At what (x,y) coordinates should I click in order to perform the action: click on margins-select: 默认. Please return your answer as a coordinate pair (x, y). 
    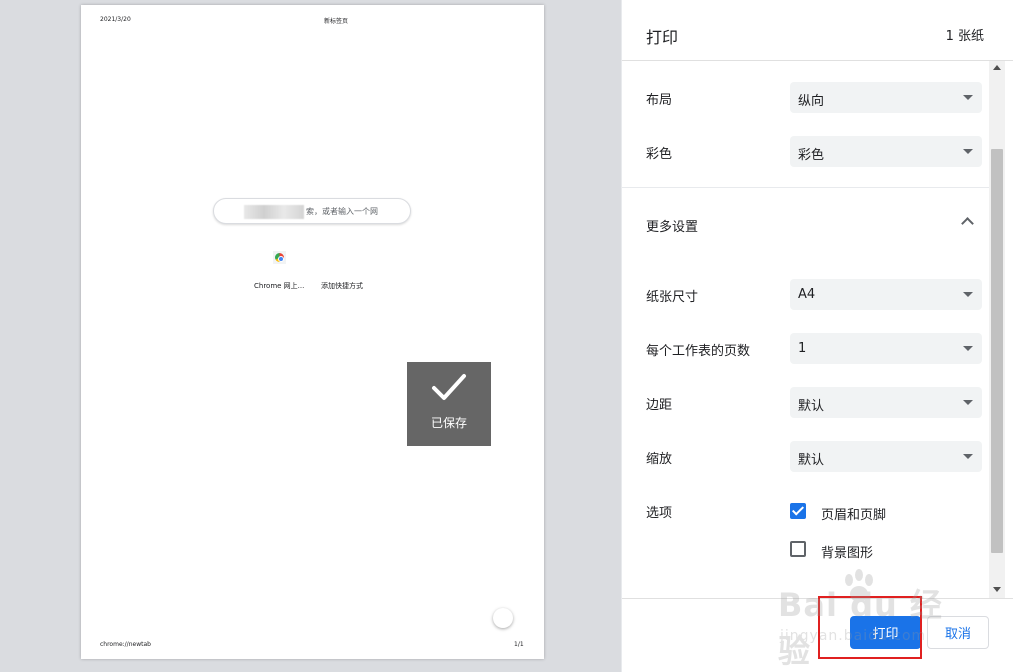
    Looking at the image, I should click on (886, 402).